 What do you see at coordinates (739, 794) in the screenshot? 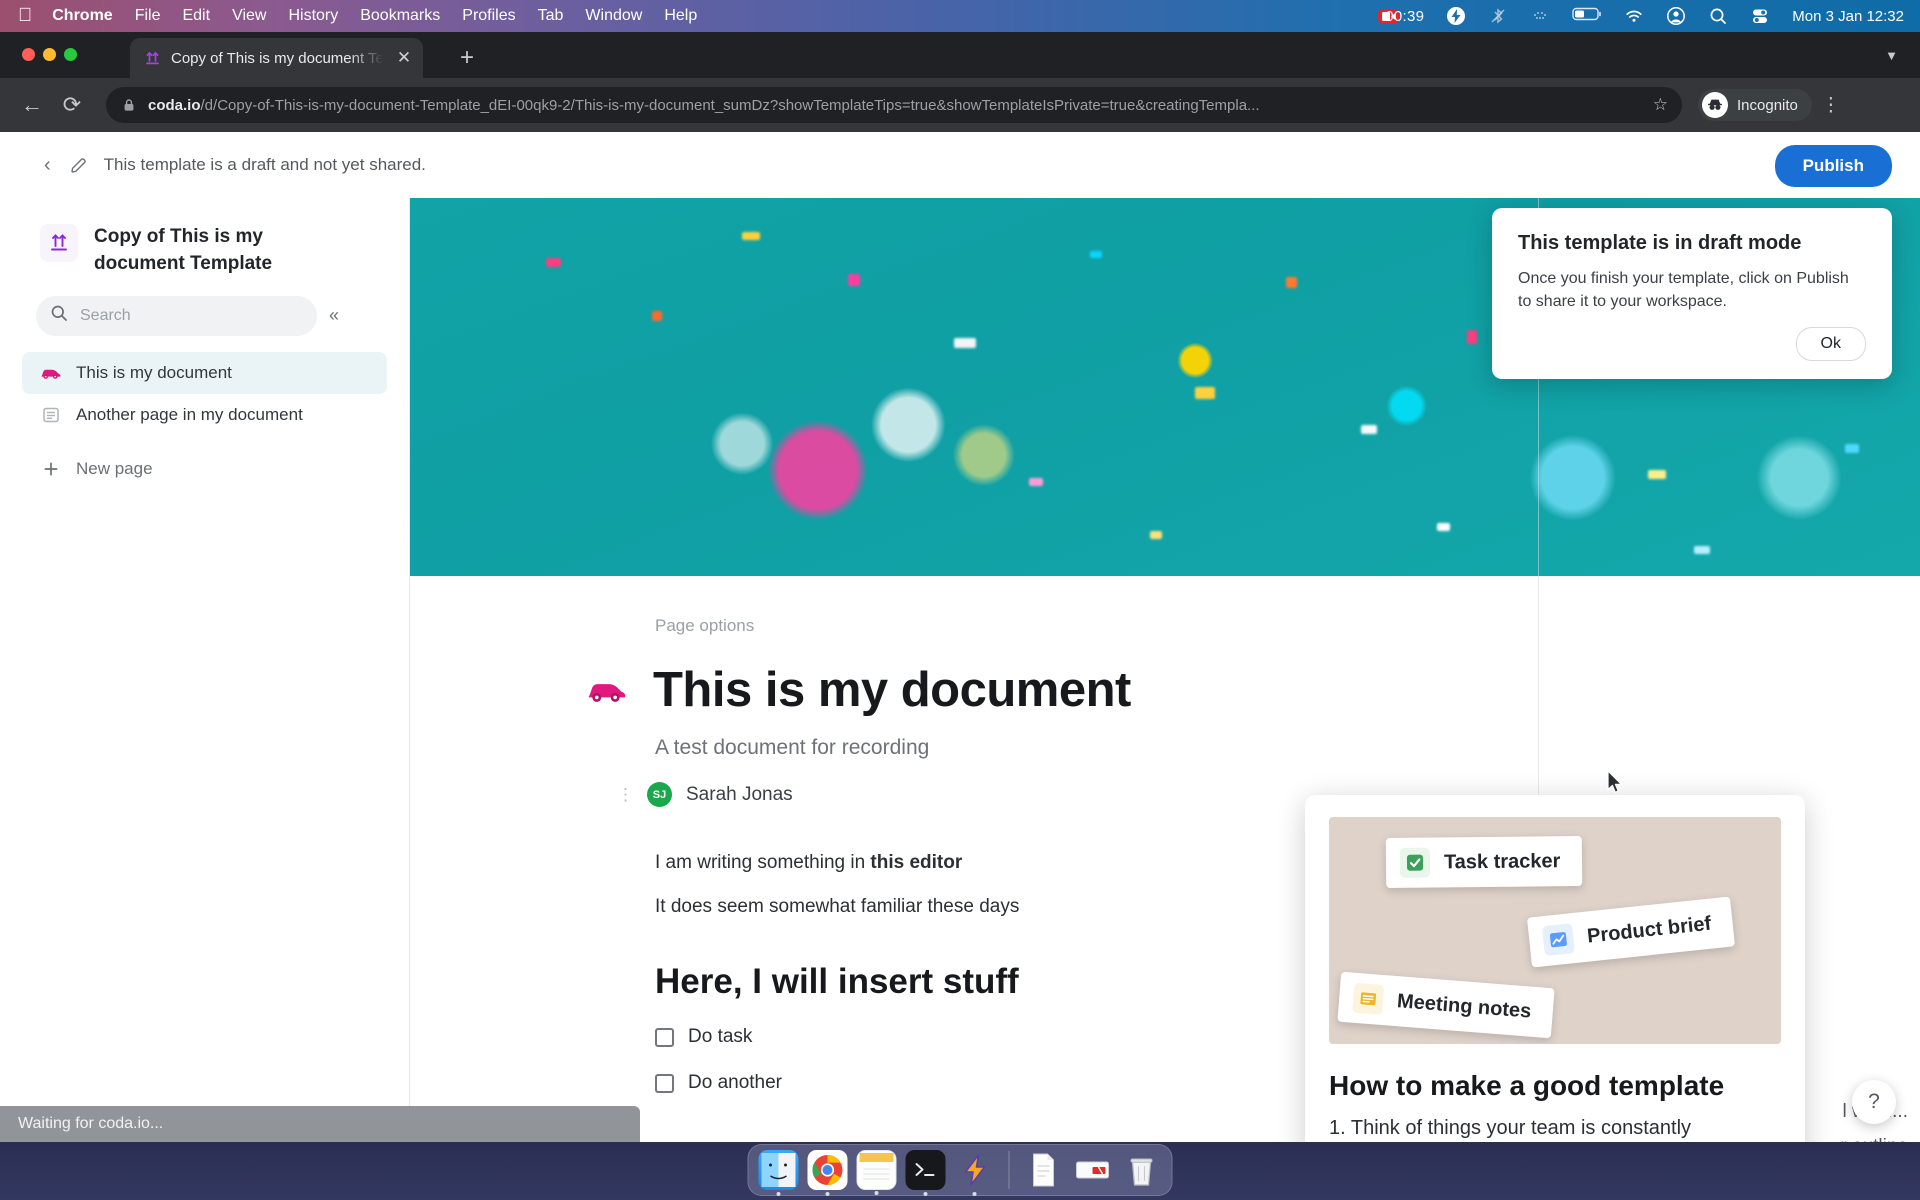
I see `author-name: Sarah Jonas` at bounding box center [739, 794].